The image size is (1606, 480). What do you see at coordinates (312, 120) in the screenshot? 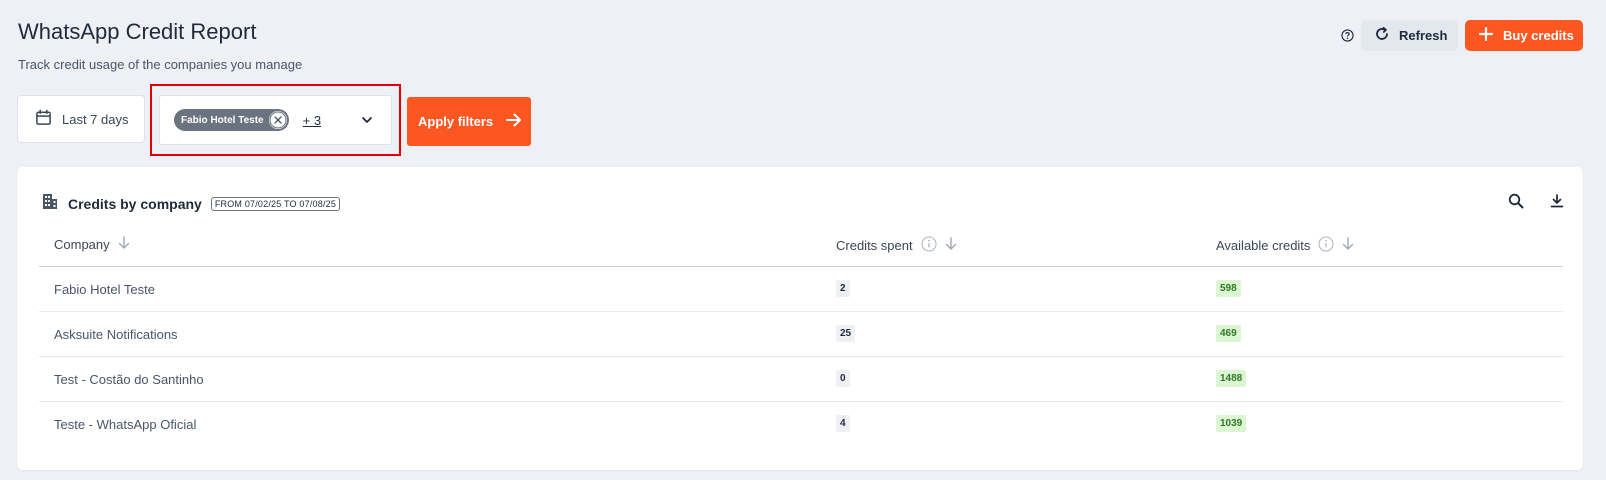
I see `more-companies-count: + 3` at bounding box center [312, 120].